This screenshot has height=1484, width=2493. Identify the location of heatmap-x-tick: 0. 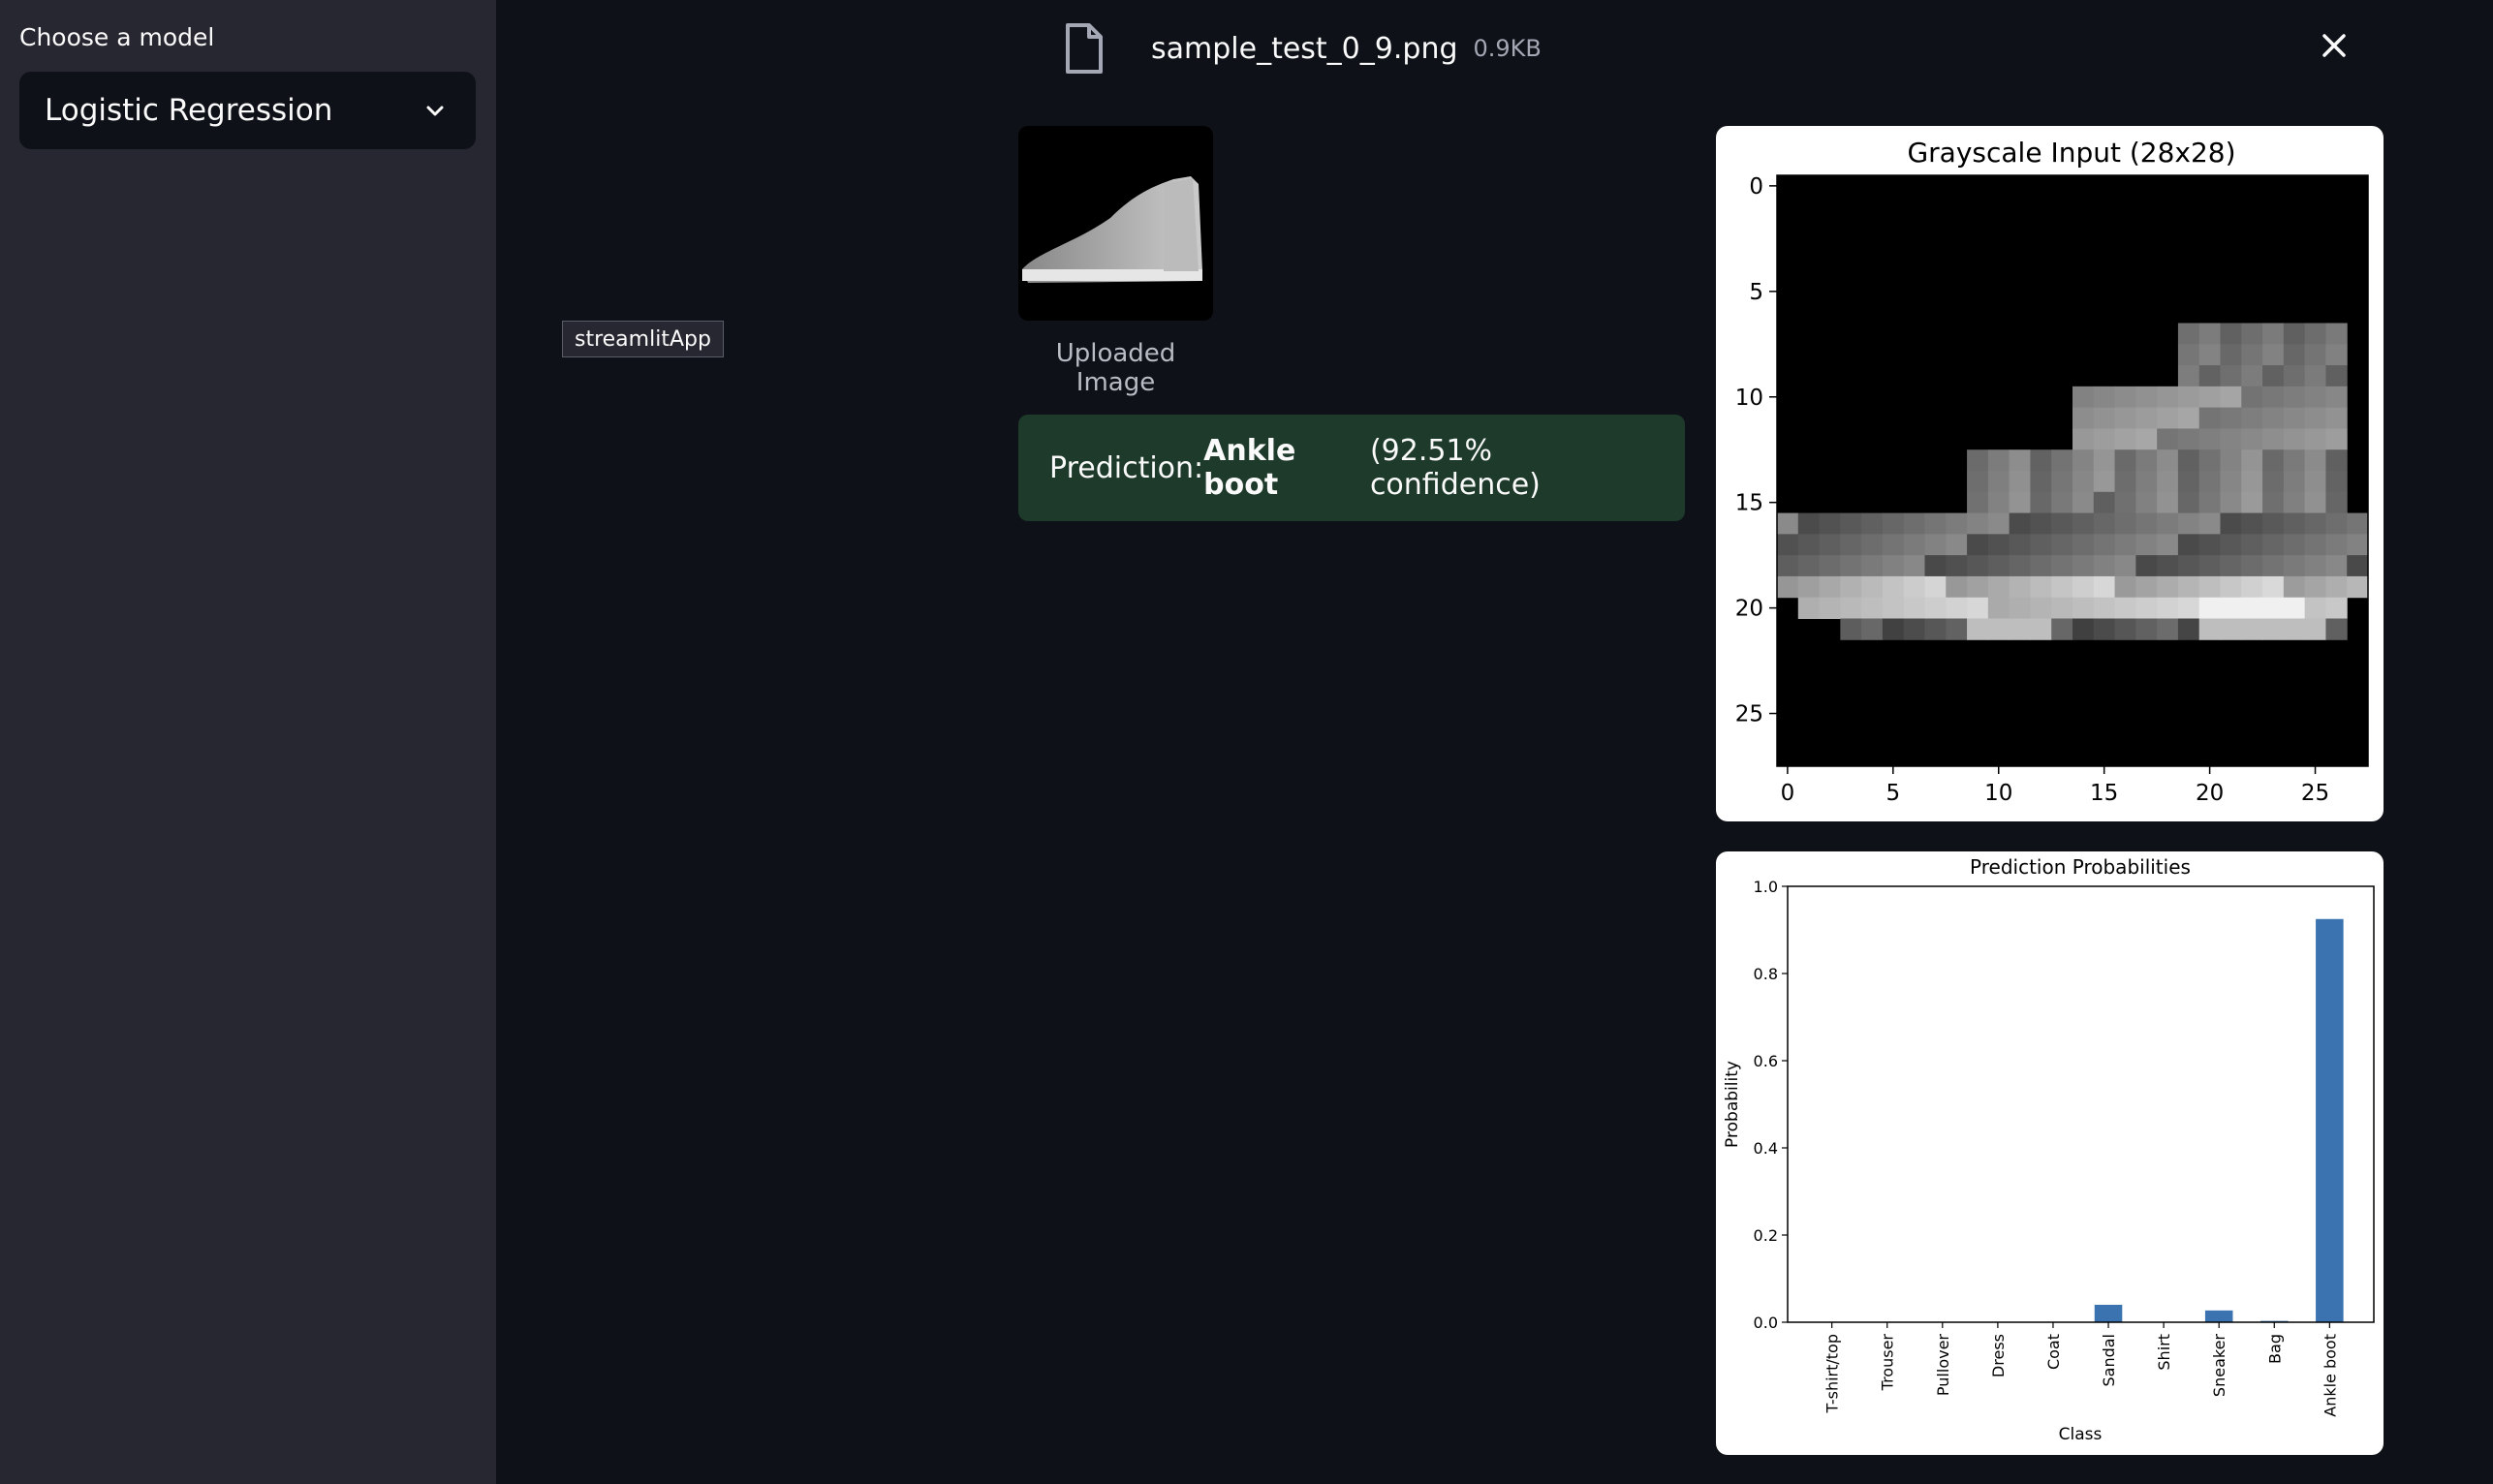
(1788, 793).